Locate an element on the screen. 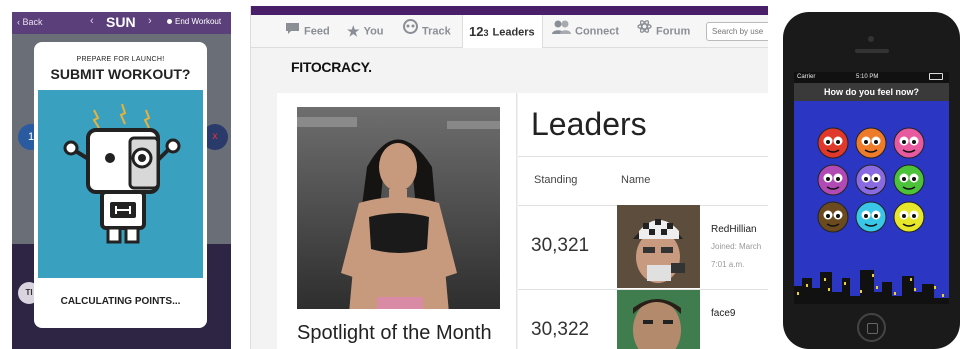 The height and width of the screenshot is (349, 960). home-button is located at coordinates (871, 327).